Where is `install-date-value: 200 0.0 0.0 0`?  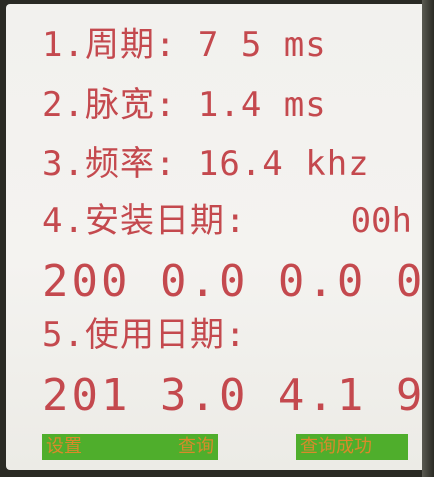 install-date-value: 200 0.0 0.0 0 is located at coordinates (234, 281).